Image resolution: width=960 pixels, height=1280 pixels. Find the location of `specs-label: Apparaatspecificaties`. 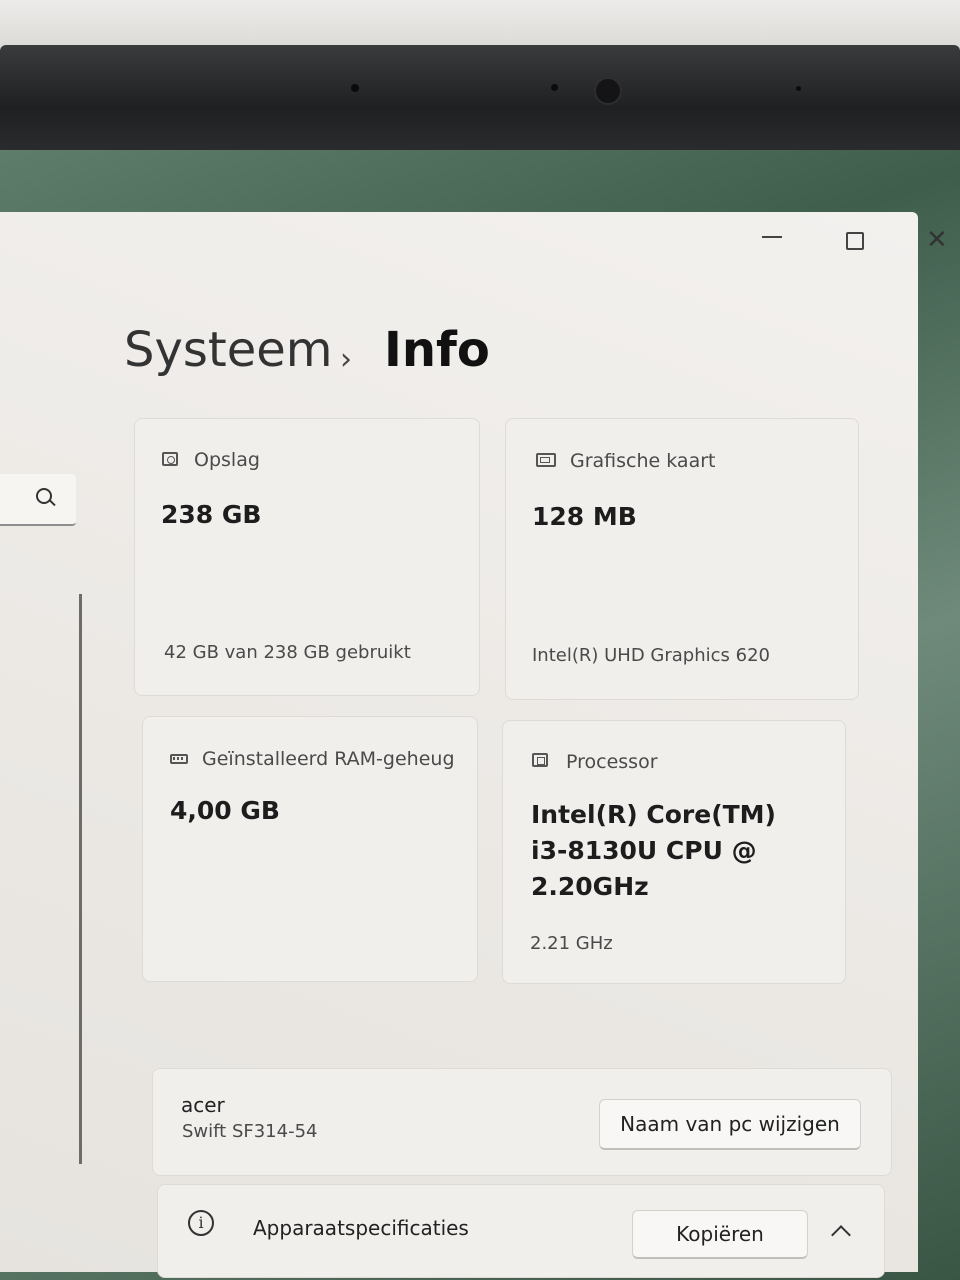

specs-label: Apparaatspecificaties is located at coordinates (361, 1228).